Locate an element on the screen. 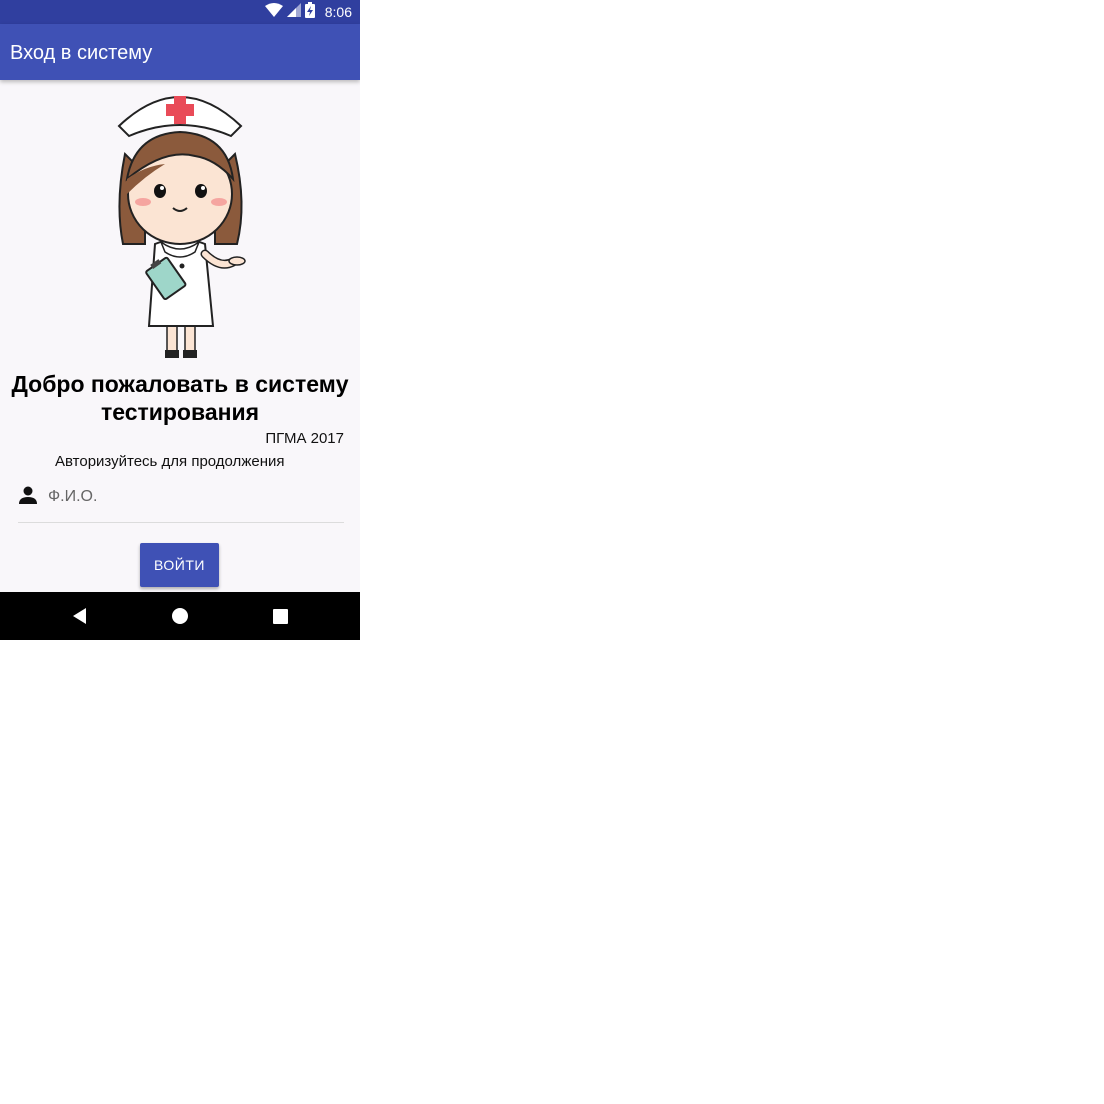 The image size is (1104, 1104). page-title: Вход в систему is located at coordinates (81, 53).